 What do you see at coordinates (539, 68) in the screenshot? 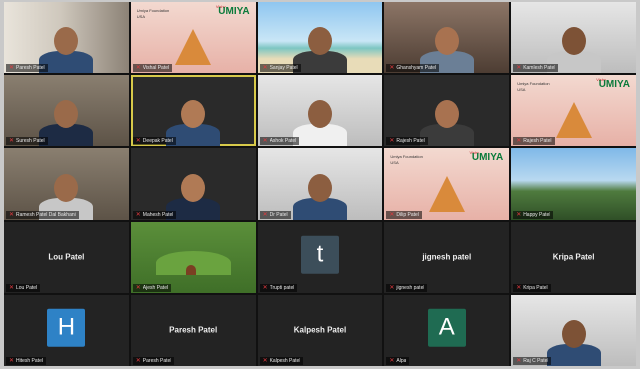
I see `participant-name-label: Kamlesh Patel` at bounding box center [539, 68].